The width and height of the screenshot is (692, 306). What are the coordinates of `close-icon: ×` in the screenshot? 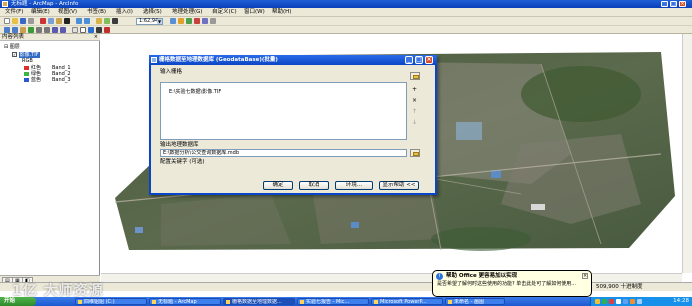 It's located at (96, 37).